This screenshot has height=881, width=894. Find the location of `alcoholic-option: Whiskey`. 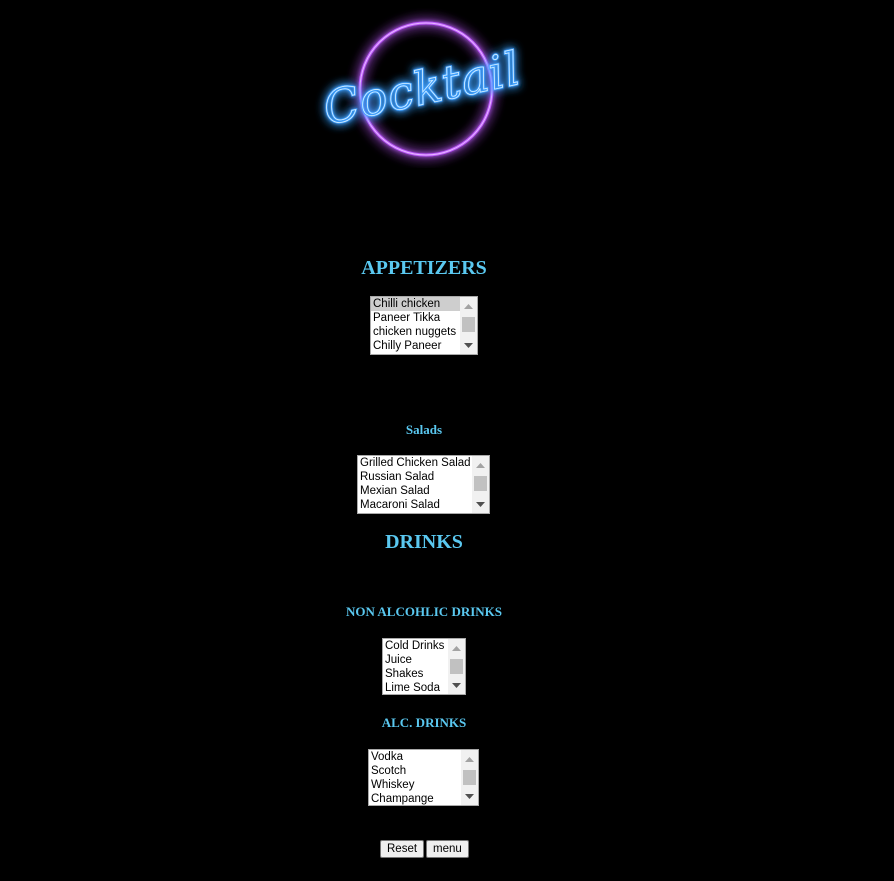

alcoholic-option: Whiskey is located at coordinates (415, 785).